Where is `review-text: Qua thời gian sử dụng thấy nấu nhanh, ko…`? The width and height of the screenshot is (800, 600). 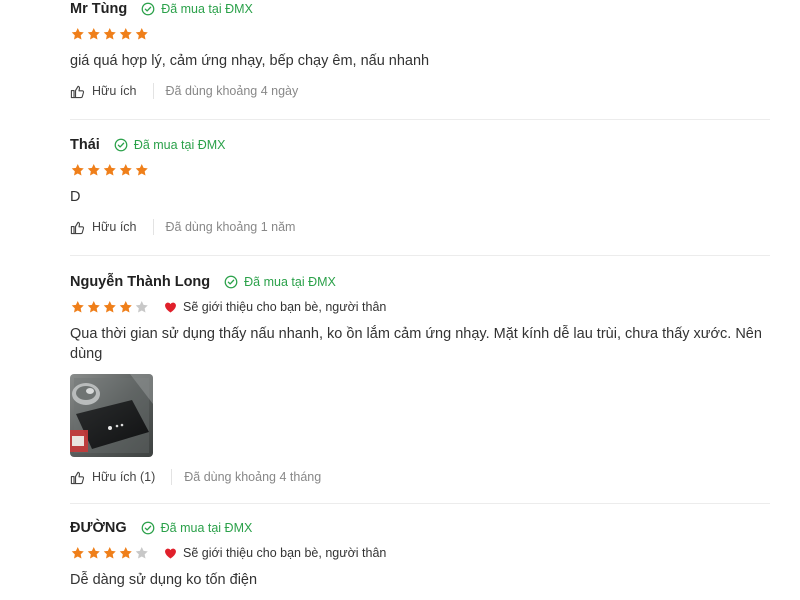
review-text: Qua thời gian sử dụng thấy nấu nhanh, ko… is located at coordinates (416, 344).